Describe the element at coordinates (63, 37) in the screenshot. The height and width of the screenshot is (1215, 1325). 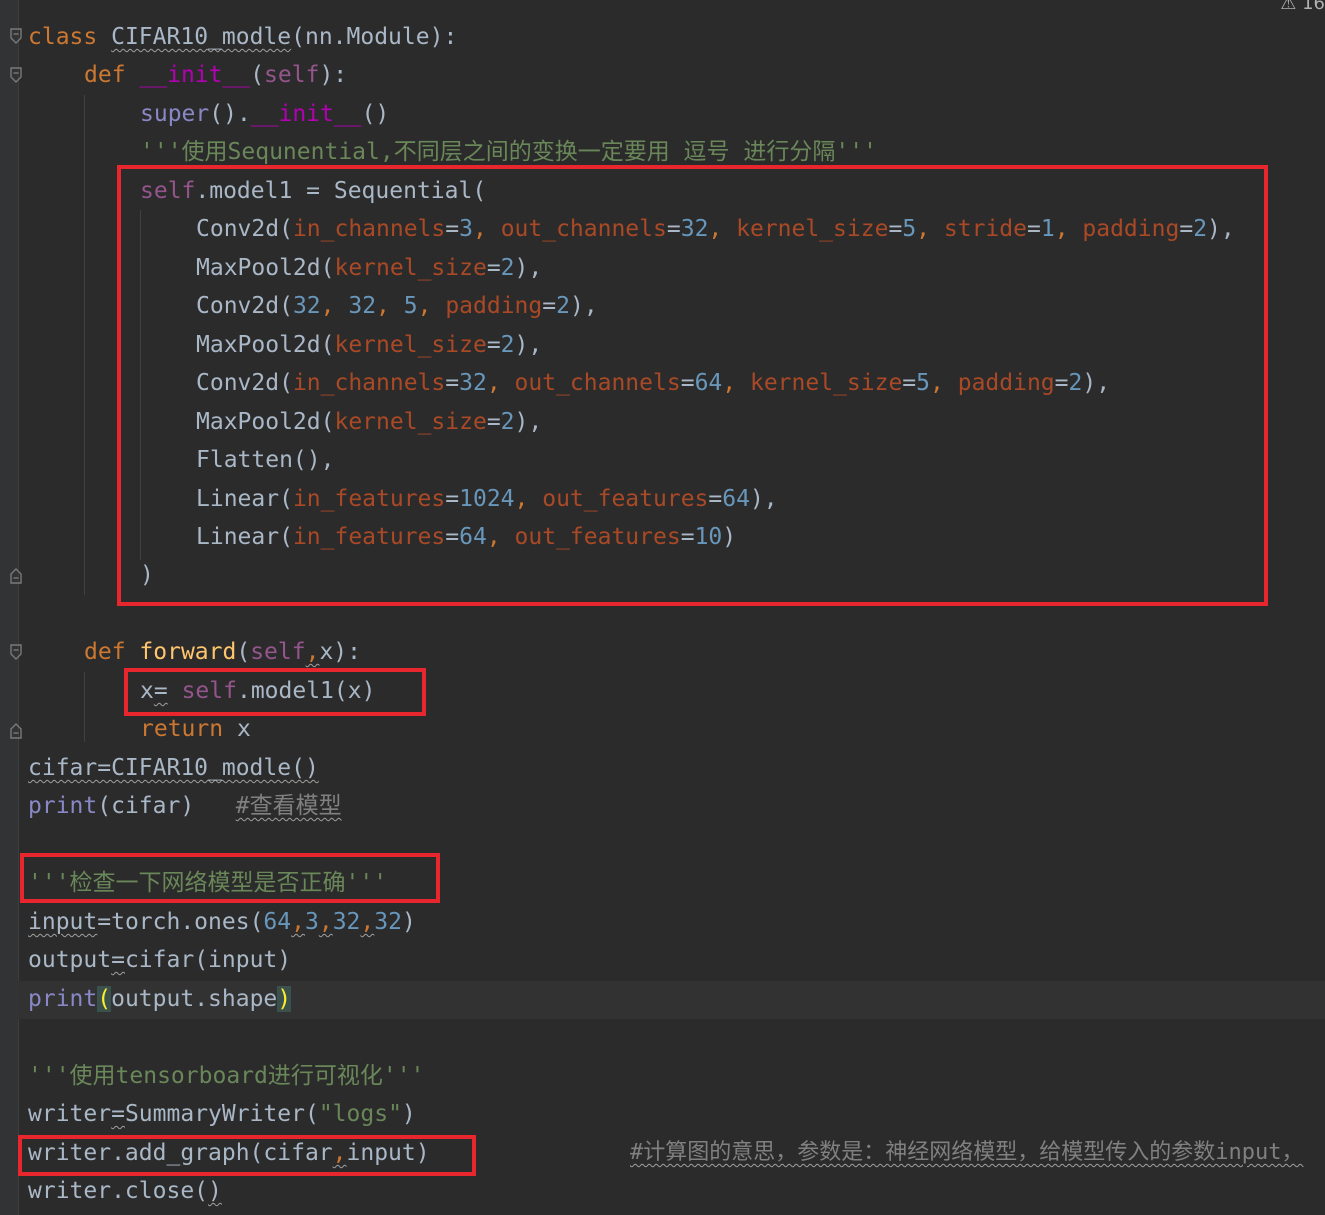
I see `keyword: class` at that location.